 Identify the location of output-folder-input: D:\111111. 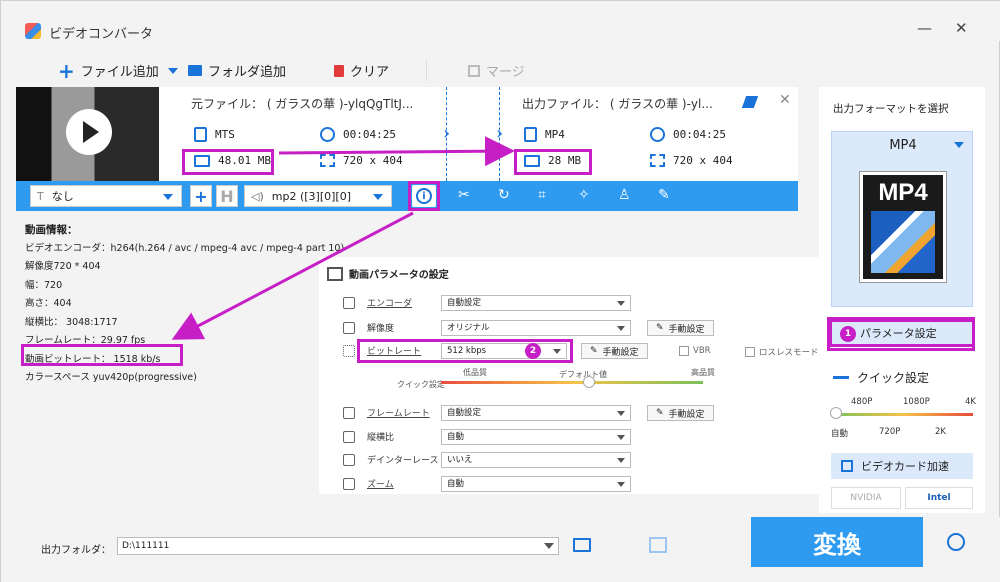
(338, 546).